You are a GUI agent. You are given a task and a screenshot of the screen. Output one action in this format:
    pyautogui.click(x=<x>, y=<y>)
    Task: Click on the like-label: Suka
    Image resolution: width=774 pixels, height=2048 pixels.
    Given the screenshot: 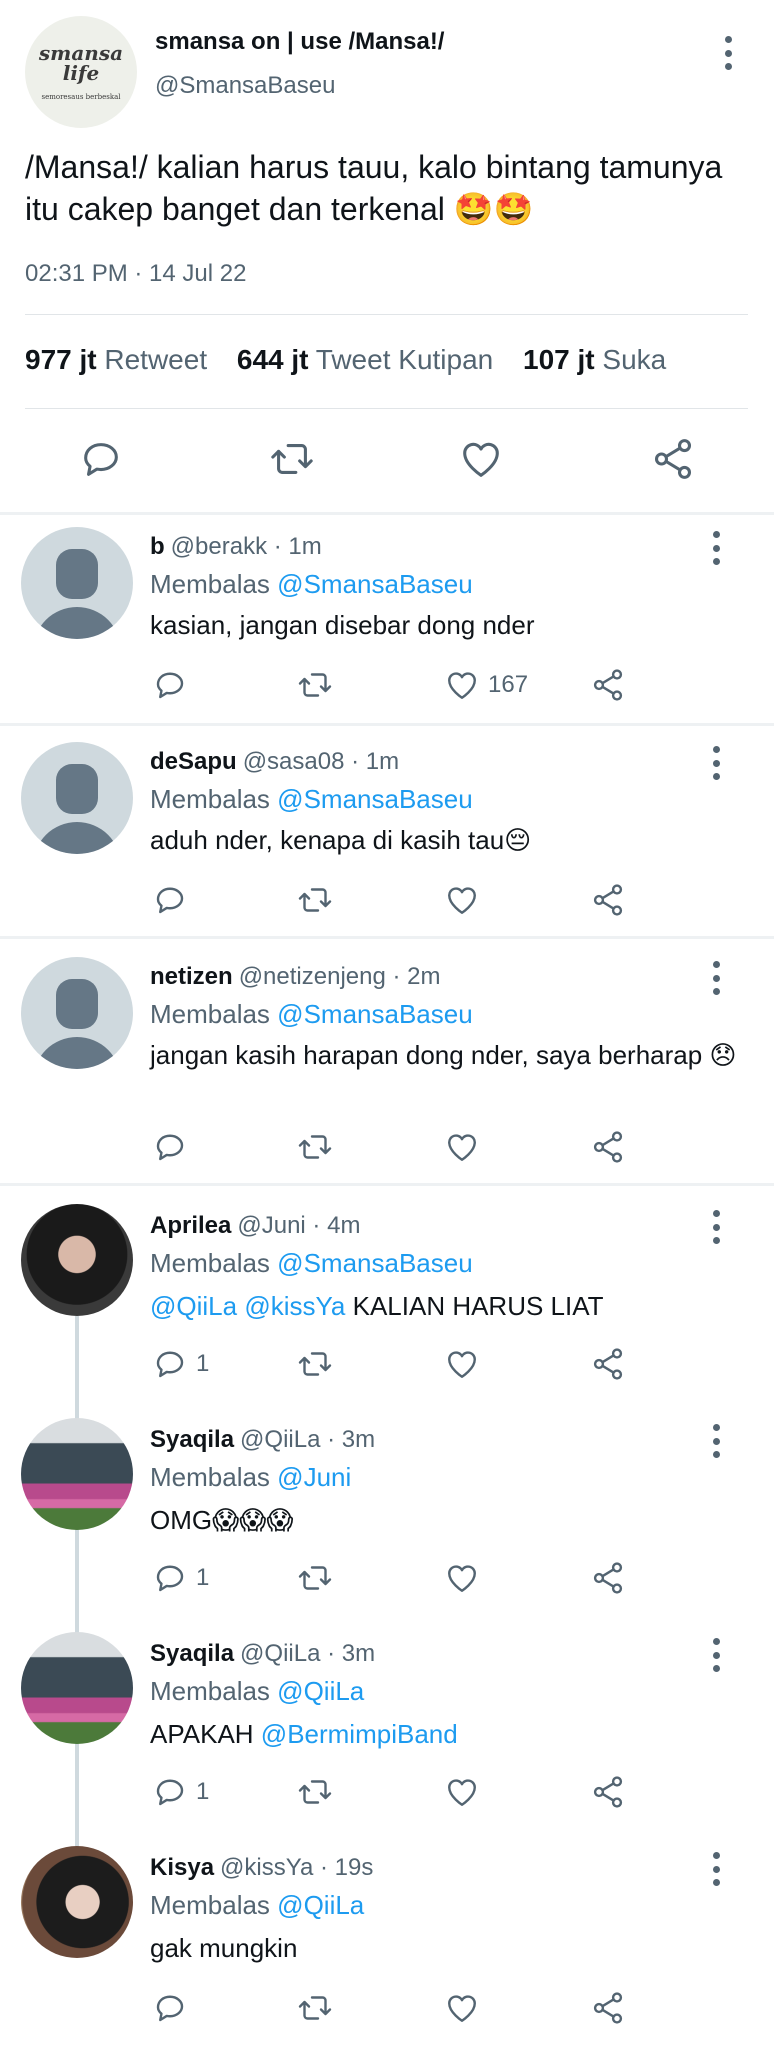 What is the action you would take?
    pyautogui.click(x=634, y=359)
    